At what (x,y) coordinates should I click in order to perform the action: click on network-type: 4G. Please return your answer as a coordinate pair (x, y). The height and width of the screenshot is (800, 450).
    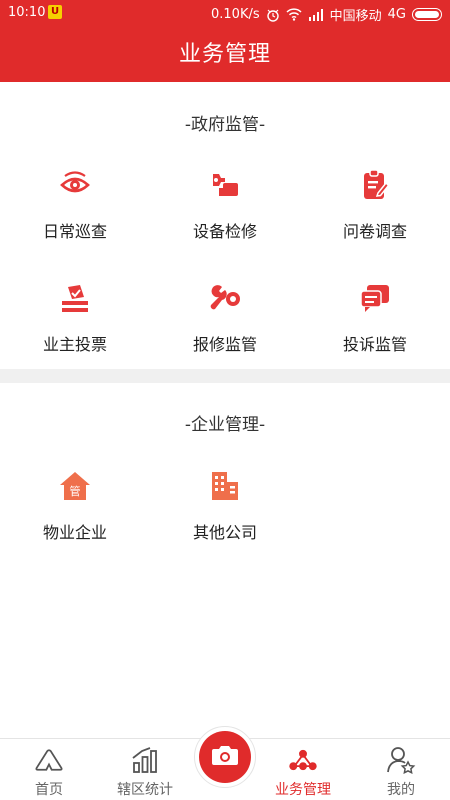
    Looking at the image, I should click on (396, 14).